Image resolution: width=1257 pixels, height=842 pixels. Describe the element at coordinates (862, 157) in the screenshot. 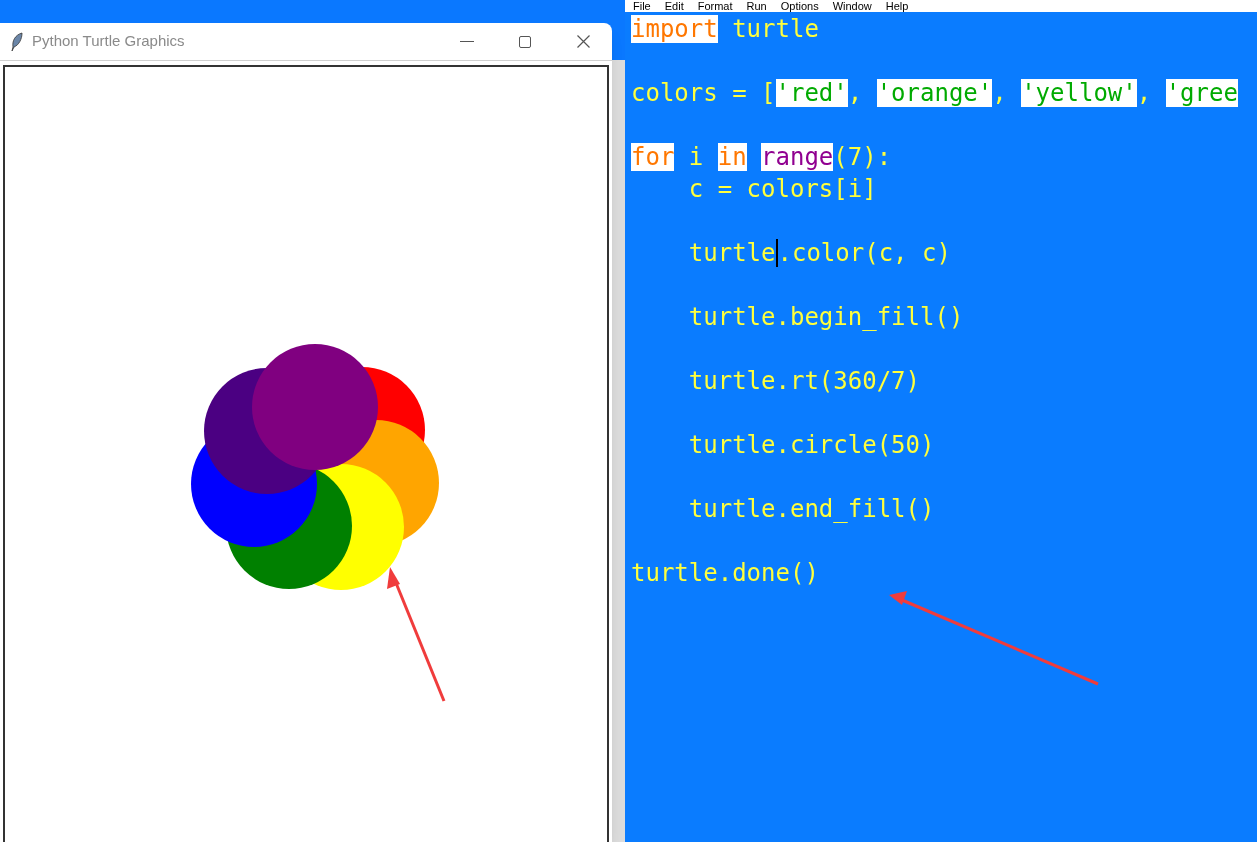

I see `code-text: (7):` at that location.